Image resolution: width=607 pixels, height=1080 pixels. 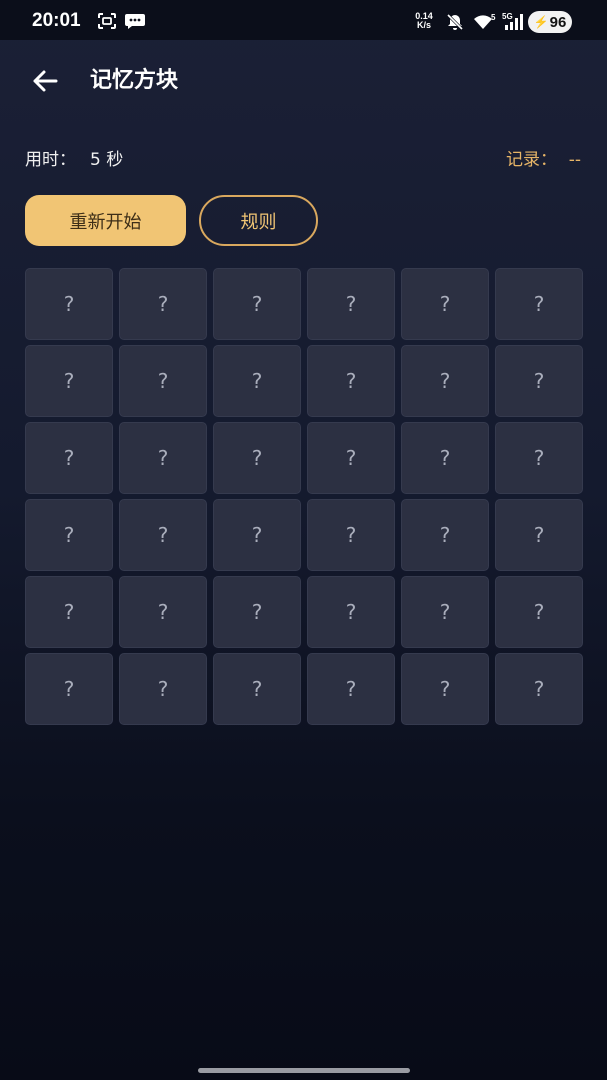 I want to click on status-bar: 20:01 0.14 K/s 5 5G ⚡ 96, so click(x=303, y=20).